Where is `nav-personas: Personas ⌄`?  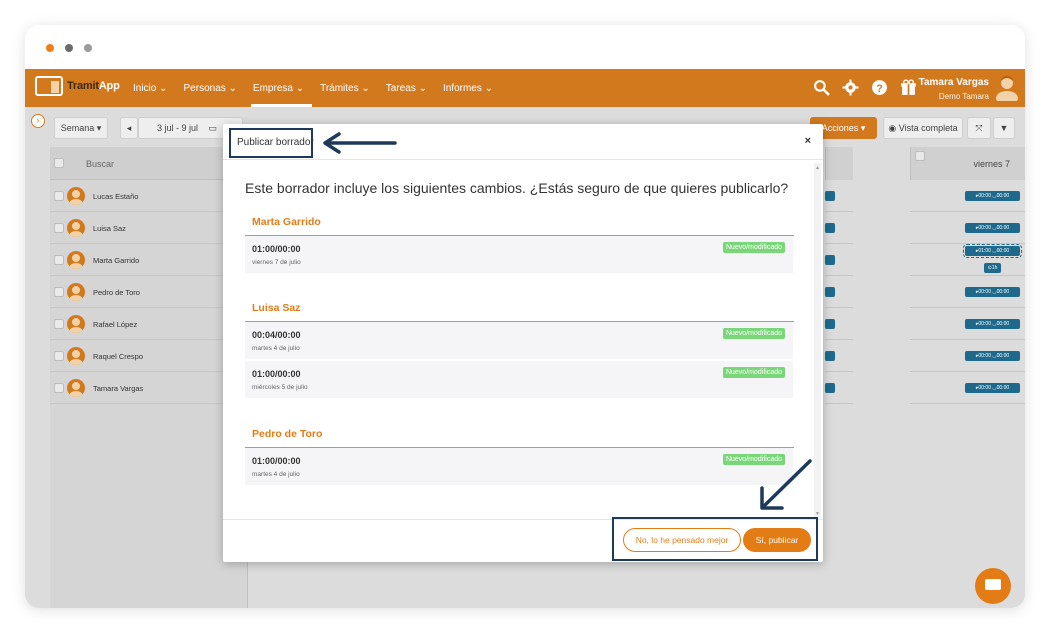 nav-personas: Personas ⌄ is located at coordinates (210, 88).